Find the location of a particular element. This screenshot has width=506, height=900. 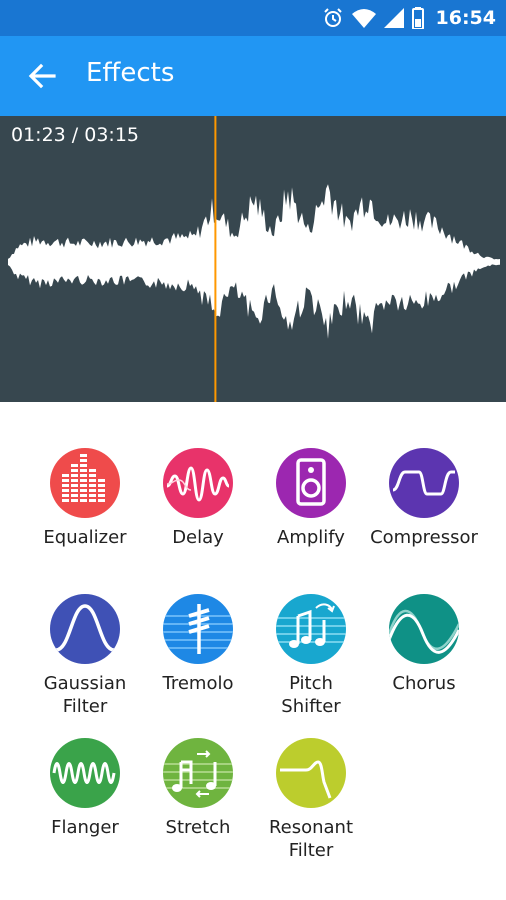

back-button is located at coordinates (42, 76).